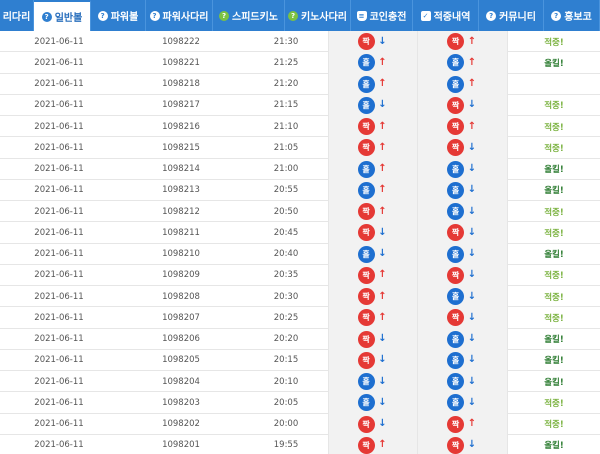  Describe the element at coordinates (300, 63) in the screenshot. I see `table-row: 2021-06-11 1098221 21:25 홀 ↑ 홀 ↑ 올킬!` at that location.